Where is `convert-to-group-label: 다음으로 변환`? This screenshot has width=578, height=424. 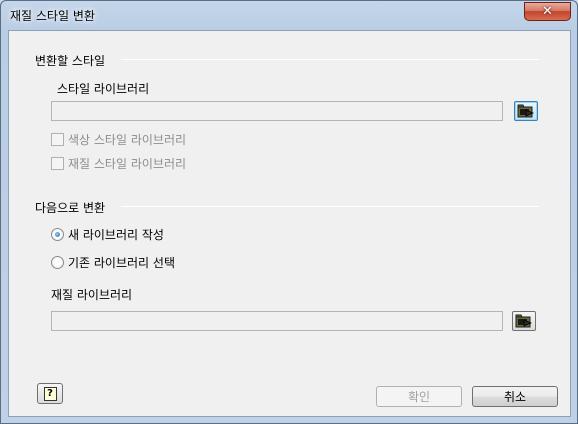
convert-to-group-label: 다음으로 변환 is located at coordinates (70, 208).